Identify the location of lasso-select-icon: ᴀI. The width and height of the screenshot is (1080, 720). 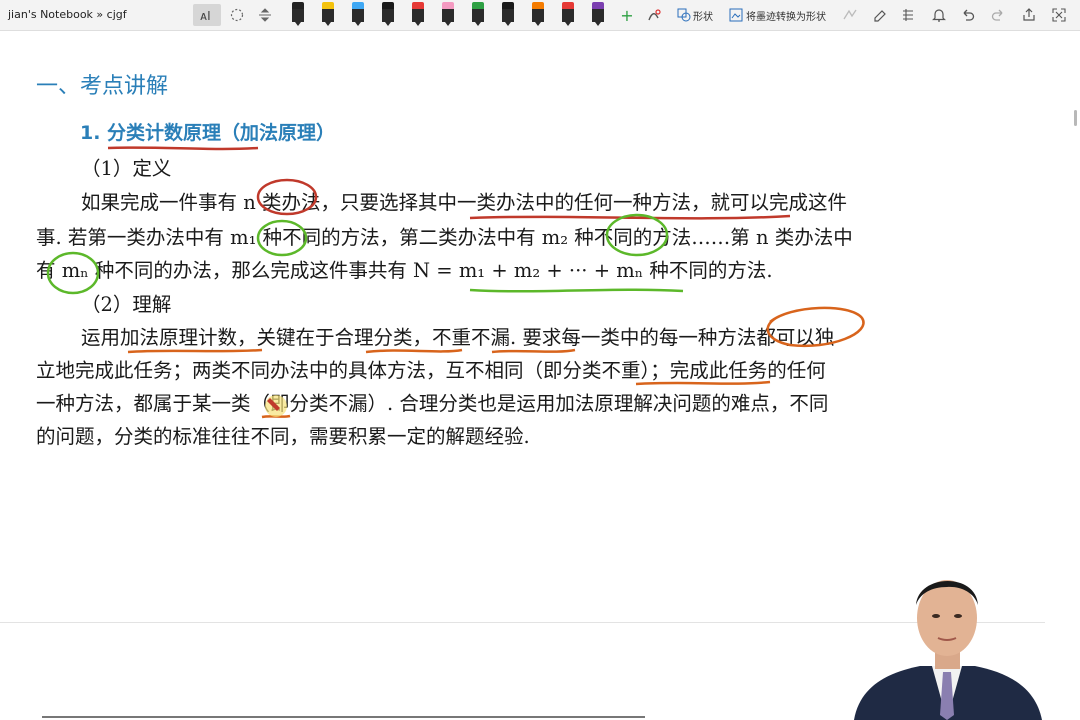
(207, 15).